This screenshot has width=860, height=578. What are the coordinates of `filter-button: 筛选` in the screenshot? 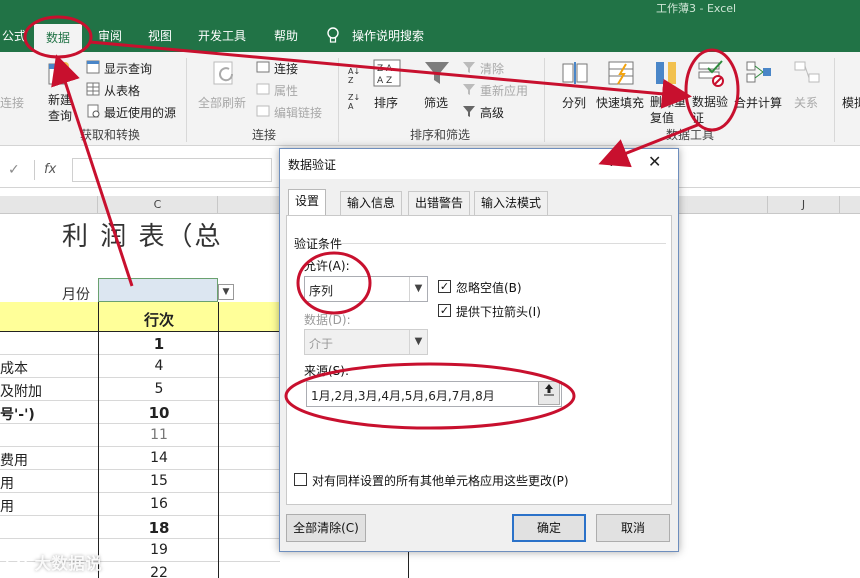 It's located at (436, 102).